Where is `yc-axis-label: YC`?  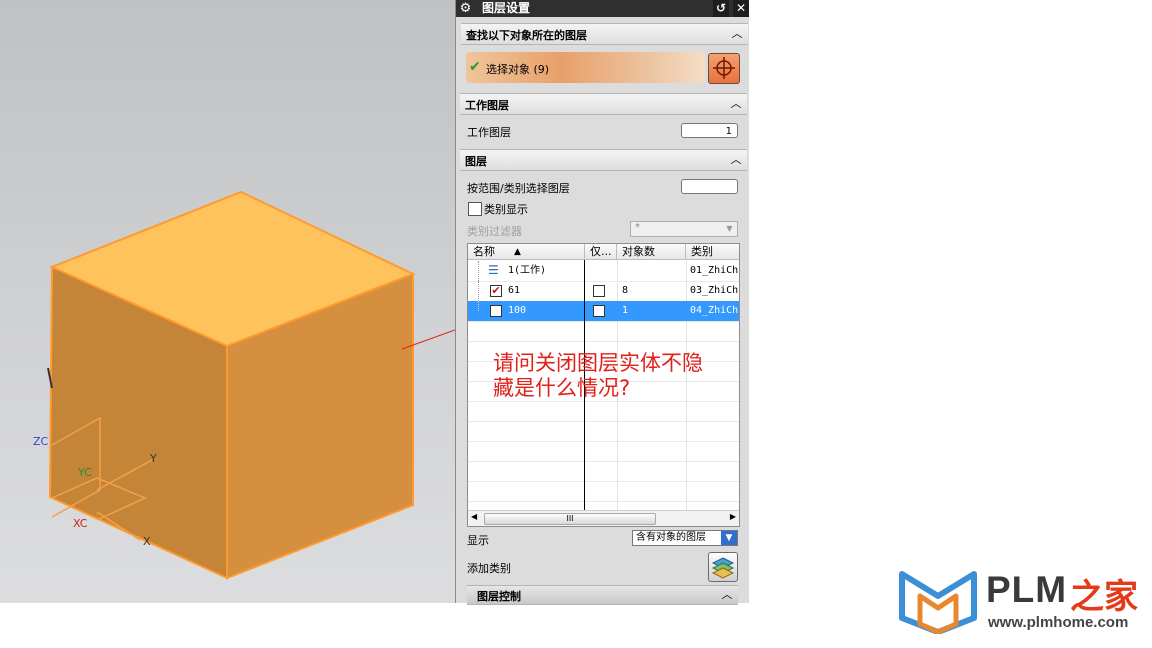
yc-axis-label: YC is located at coordinates (85, 472).